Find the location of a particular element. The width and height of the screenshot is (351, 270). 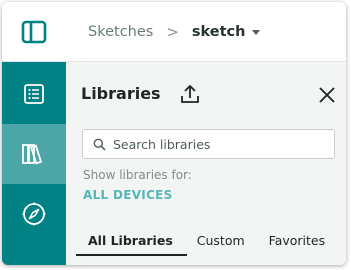

caret-down-icon is located at coordinates (256, 32).